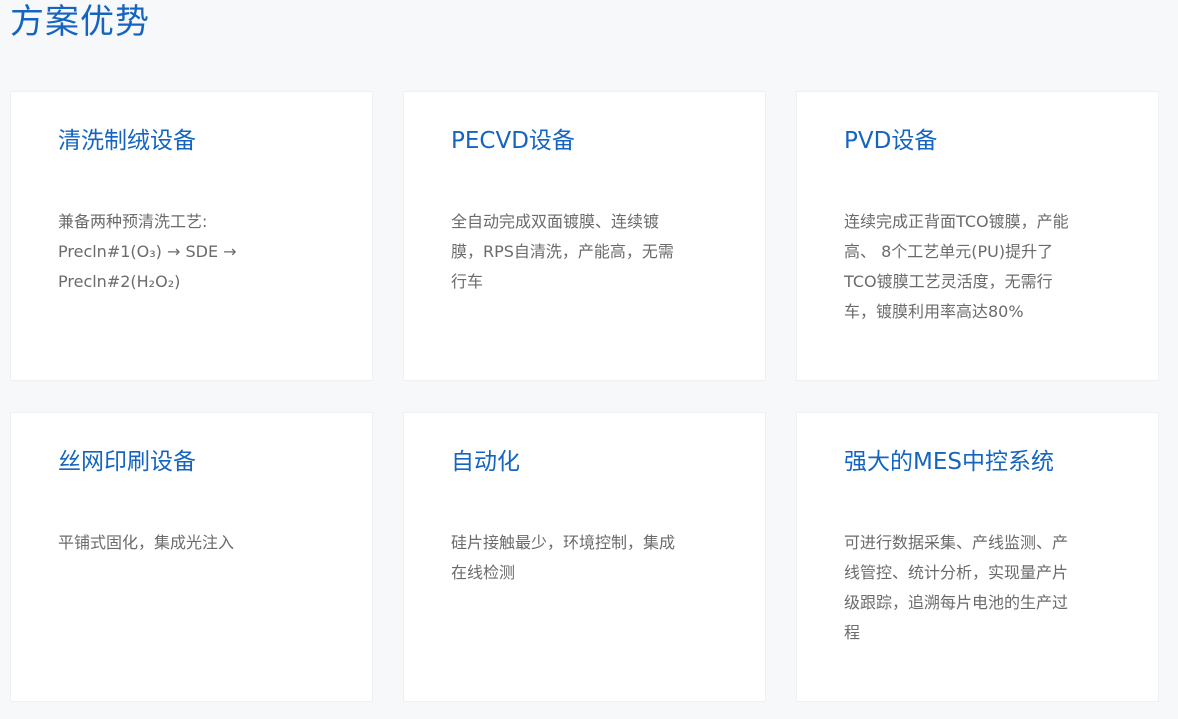 The width and height of the screenshot is (1178, 719). What do you see at coordinates (949, 251) in the screenshot?
I see `card-description-line: 高、 8个工艺单元(PU)提升了` at bounding box center [949, 251].